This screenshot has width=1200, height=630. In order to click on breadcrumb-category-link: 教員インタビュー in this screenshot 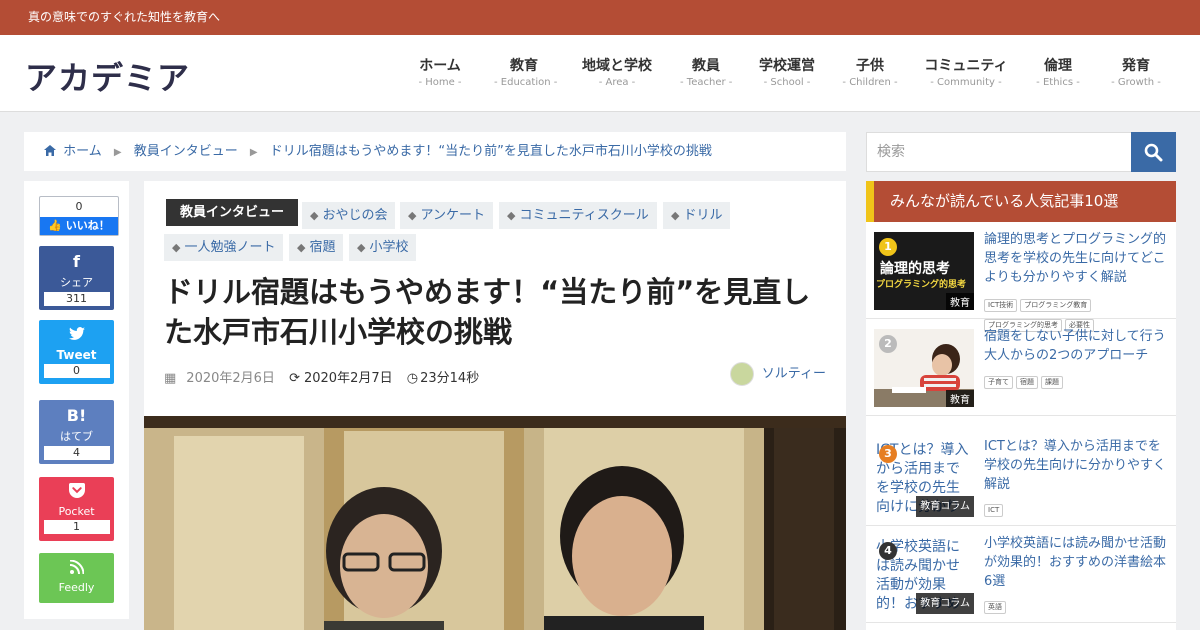, I will do `click(186, 151)`.